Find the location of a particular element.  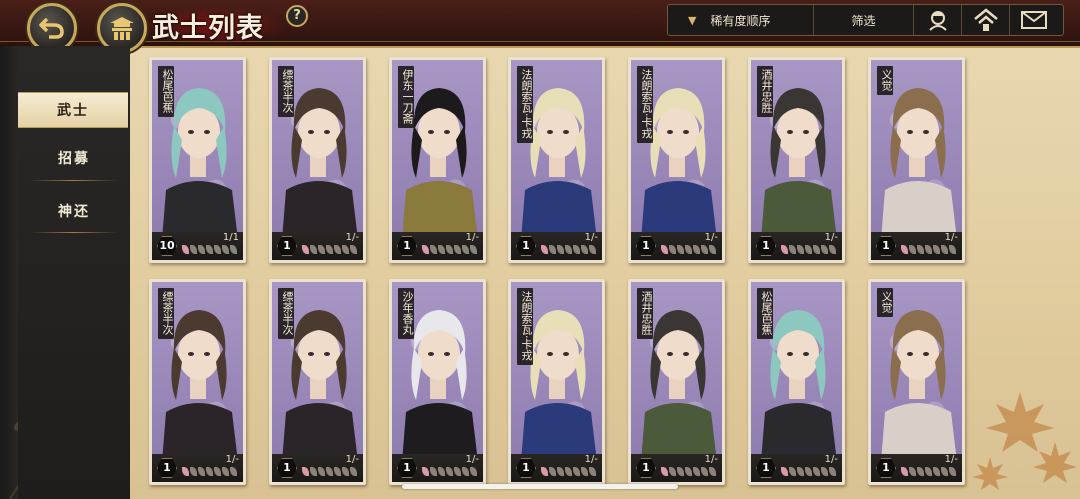

mail-button is located at coordinates (1034, 20).